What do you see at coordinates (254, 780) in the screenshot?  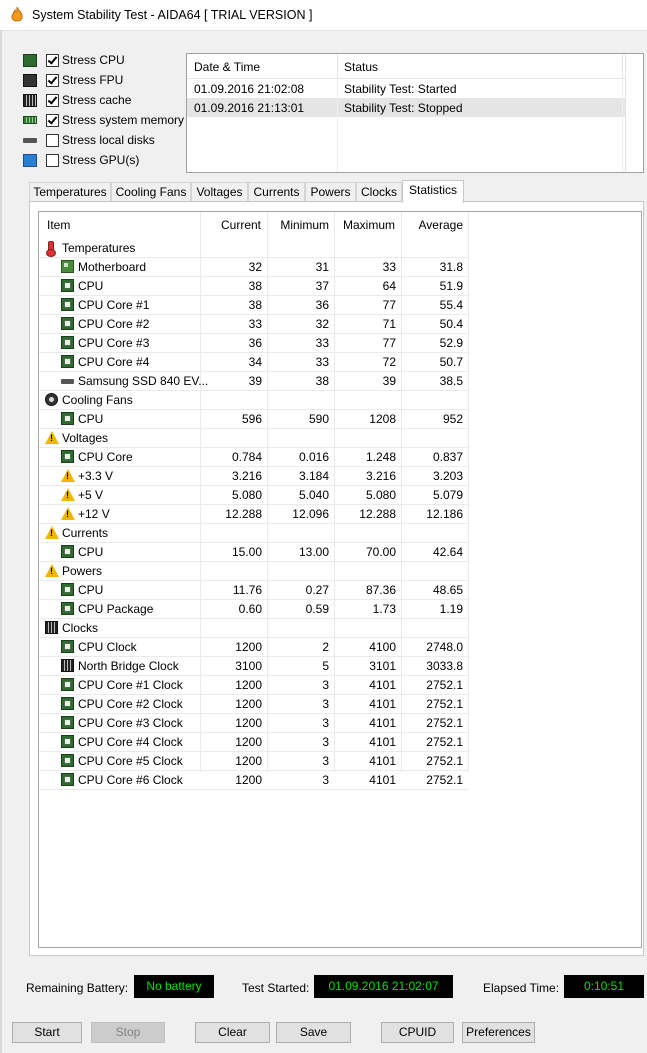 I see `table-row: CPU Core #6 Clock 1200 3 4101 2752.1` at bounding box center [254, 780].